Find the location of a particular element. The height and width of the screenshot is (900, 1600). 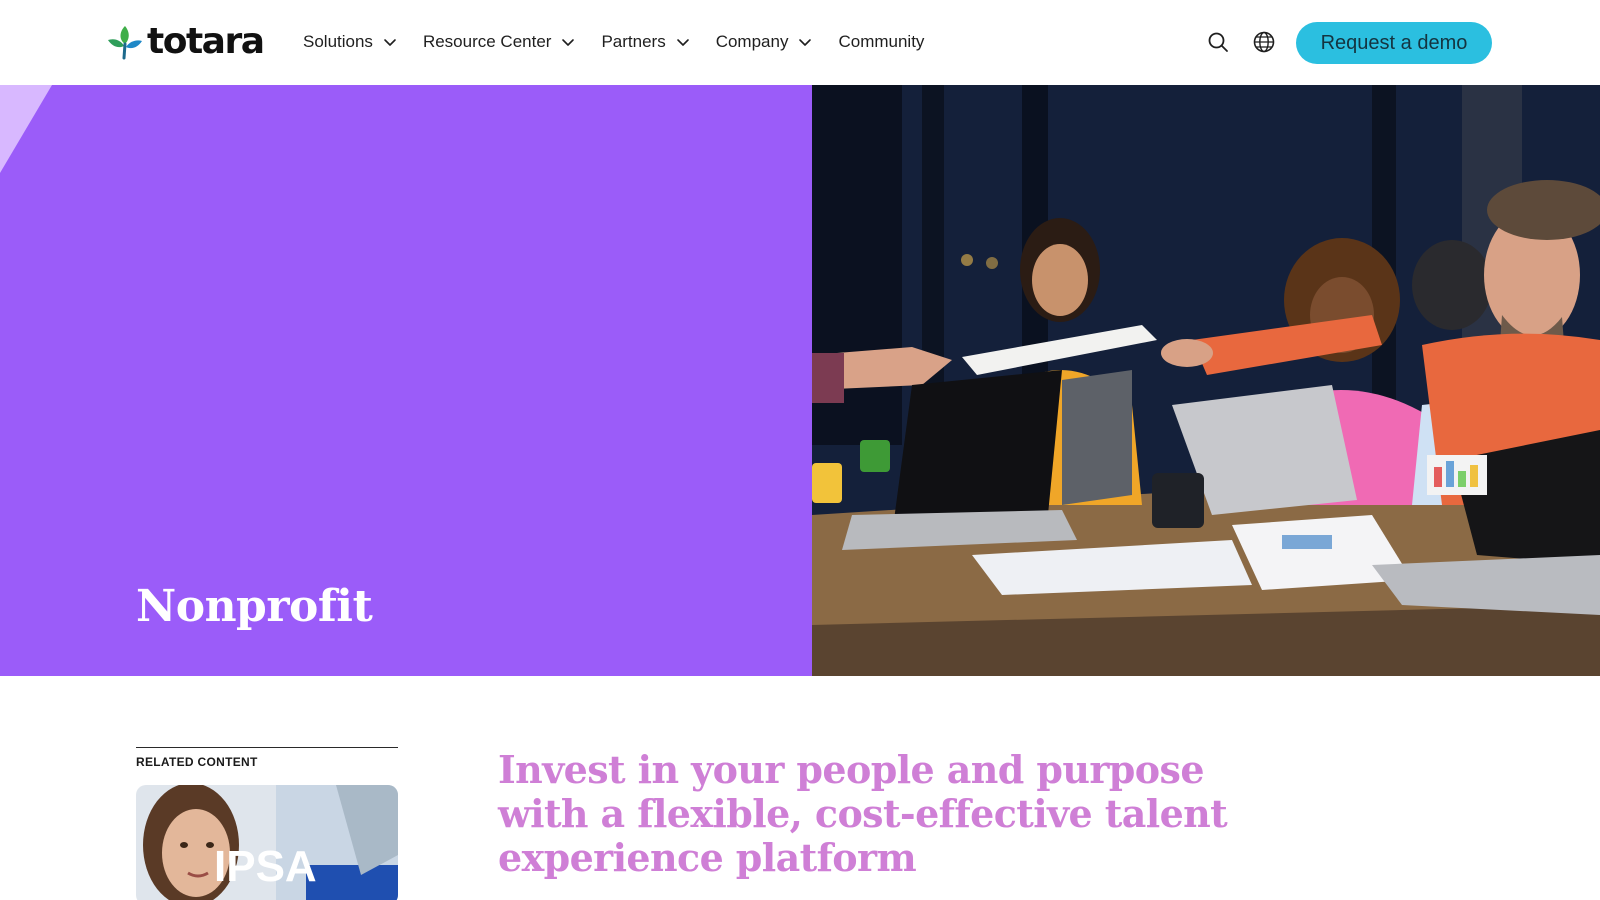

related-content-label: RELATED CONTENT is located at coordinates (197, 762).